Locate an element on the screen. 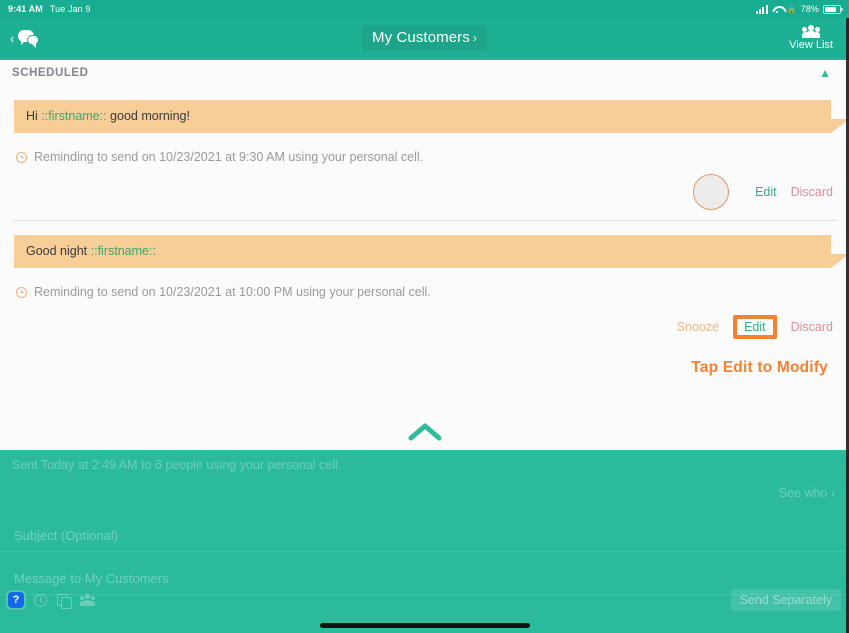 Image resolution: width=849 pixels, height=633 pixels. composer-toolbar-icons: ? is located at coordinates (51, 600).